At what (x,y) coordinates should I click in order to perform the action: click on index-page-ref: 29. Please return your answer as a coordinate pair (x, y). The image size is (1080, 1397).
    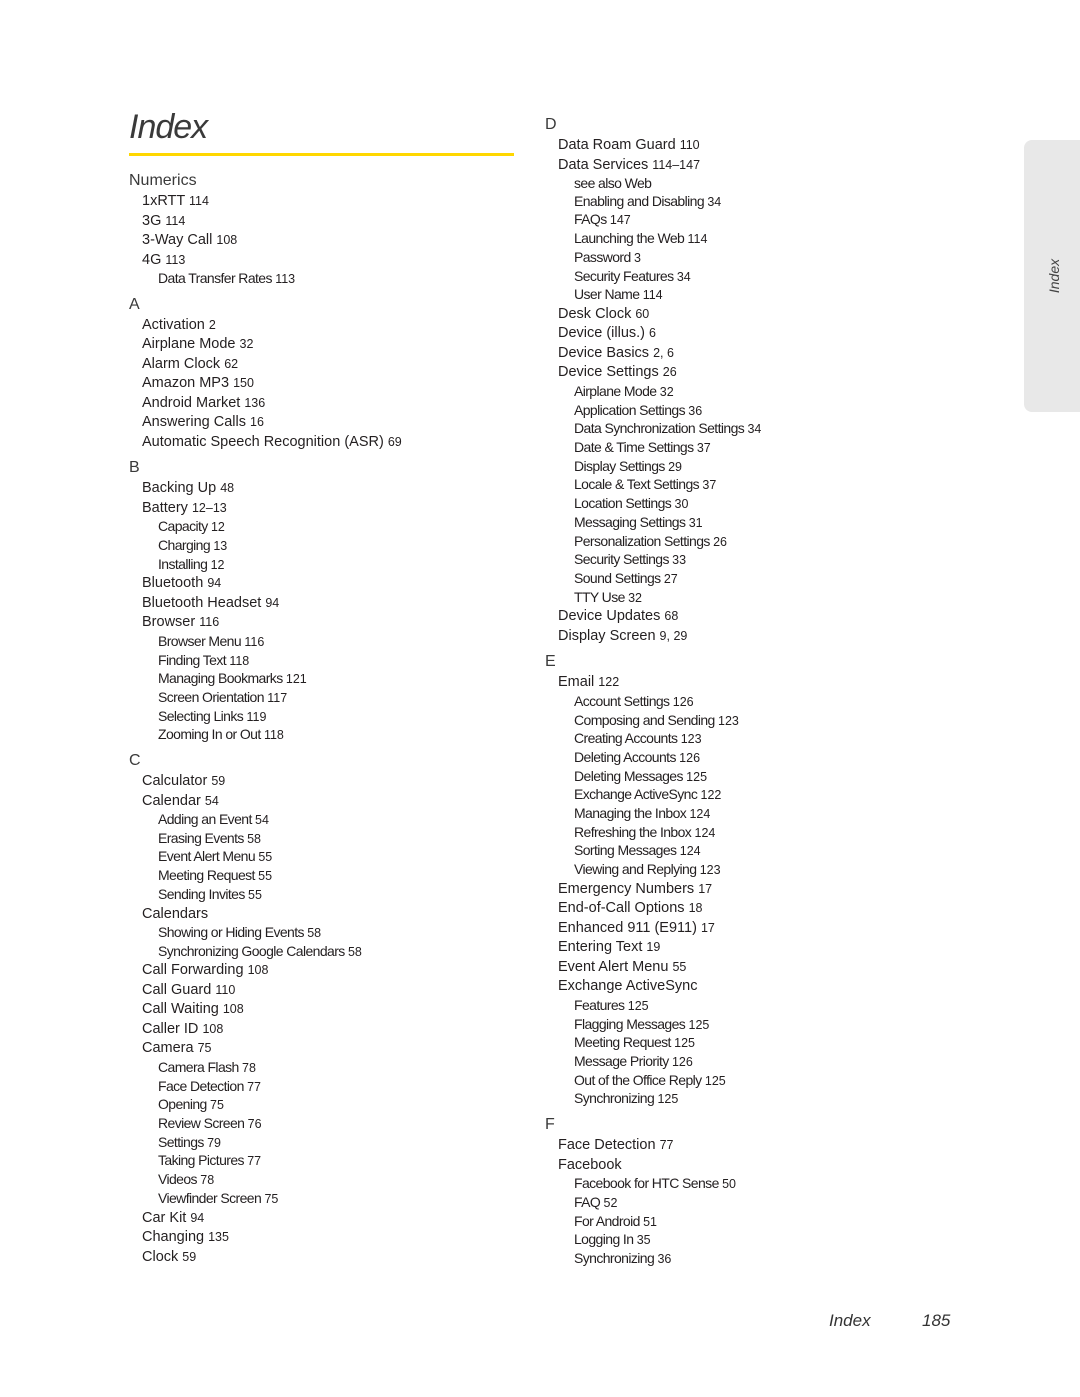
    Looking at the image, I should click on (675, 467).